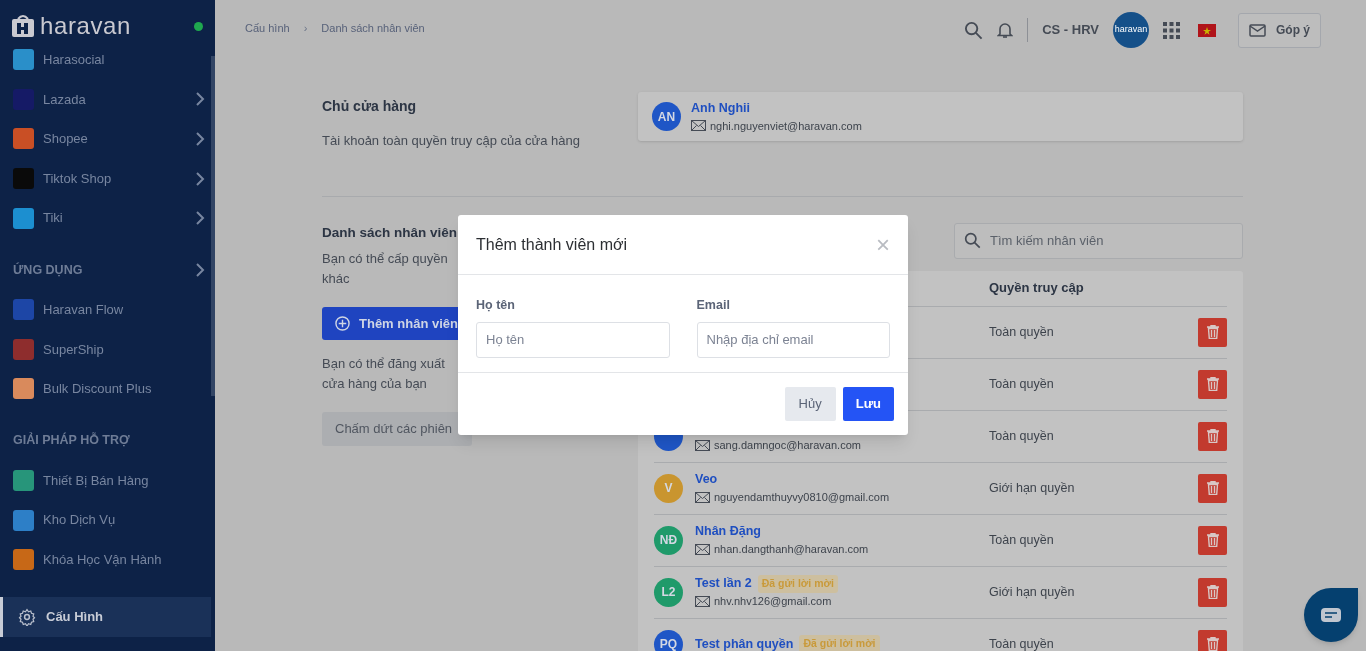 The width and height of the screenshot is (1366, 651). Describe the element at coordinates (1005, 30) in the screenshot. I see `bell-icon` at that location.